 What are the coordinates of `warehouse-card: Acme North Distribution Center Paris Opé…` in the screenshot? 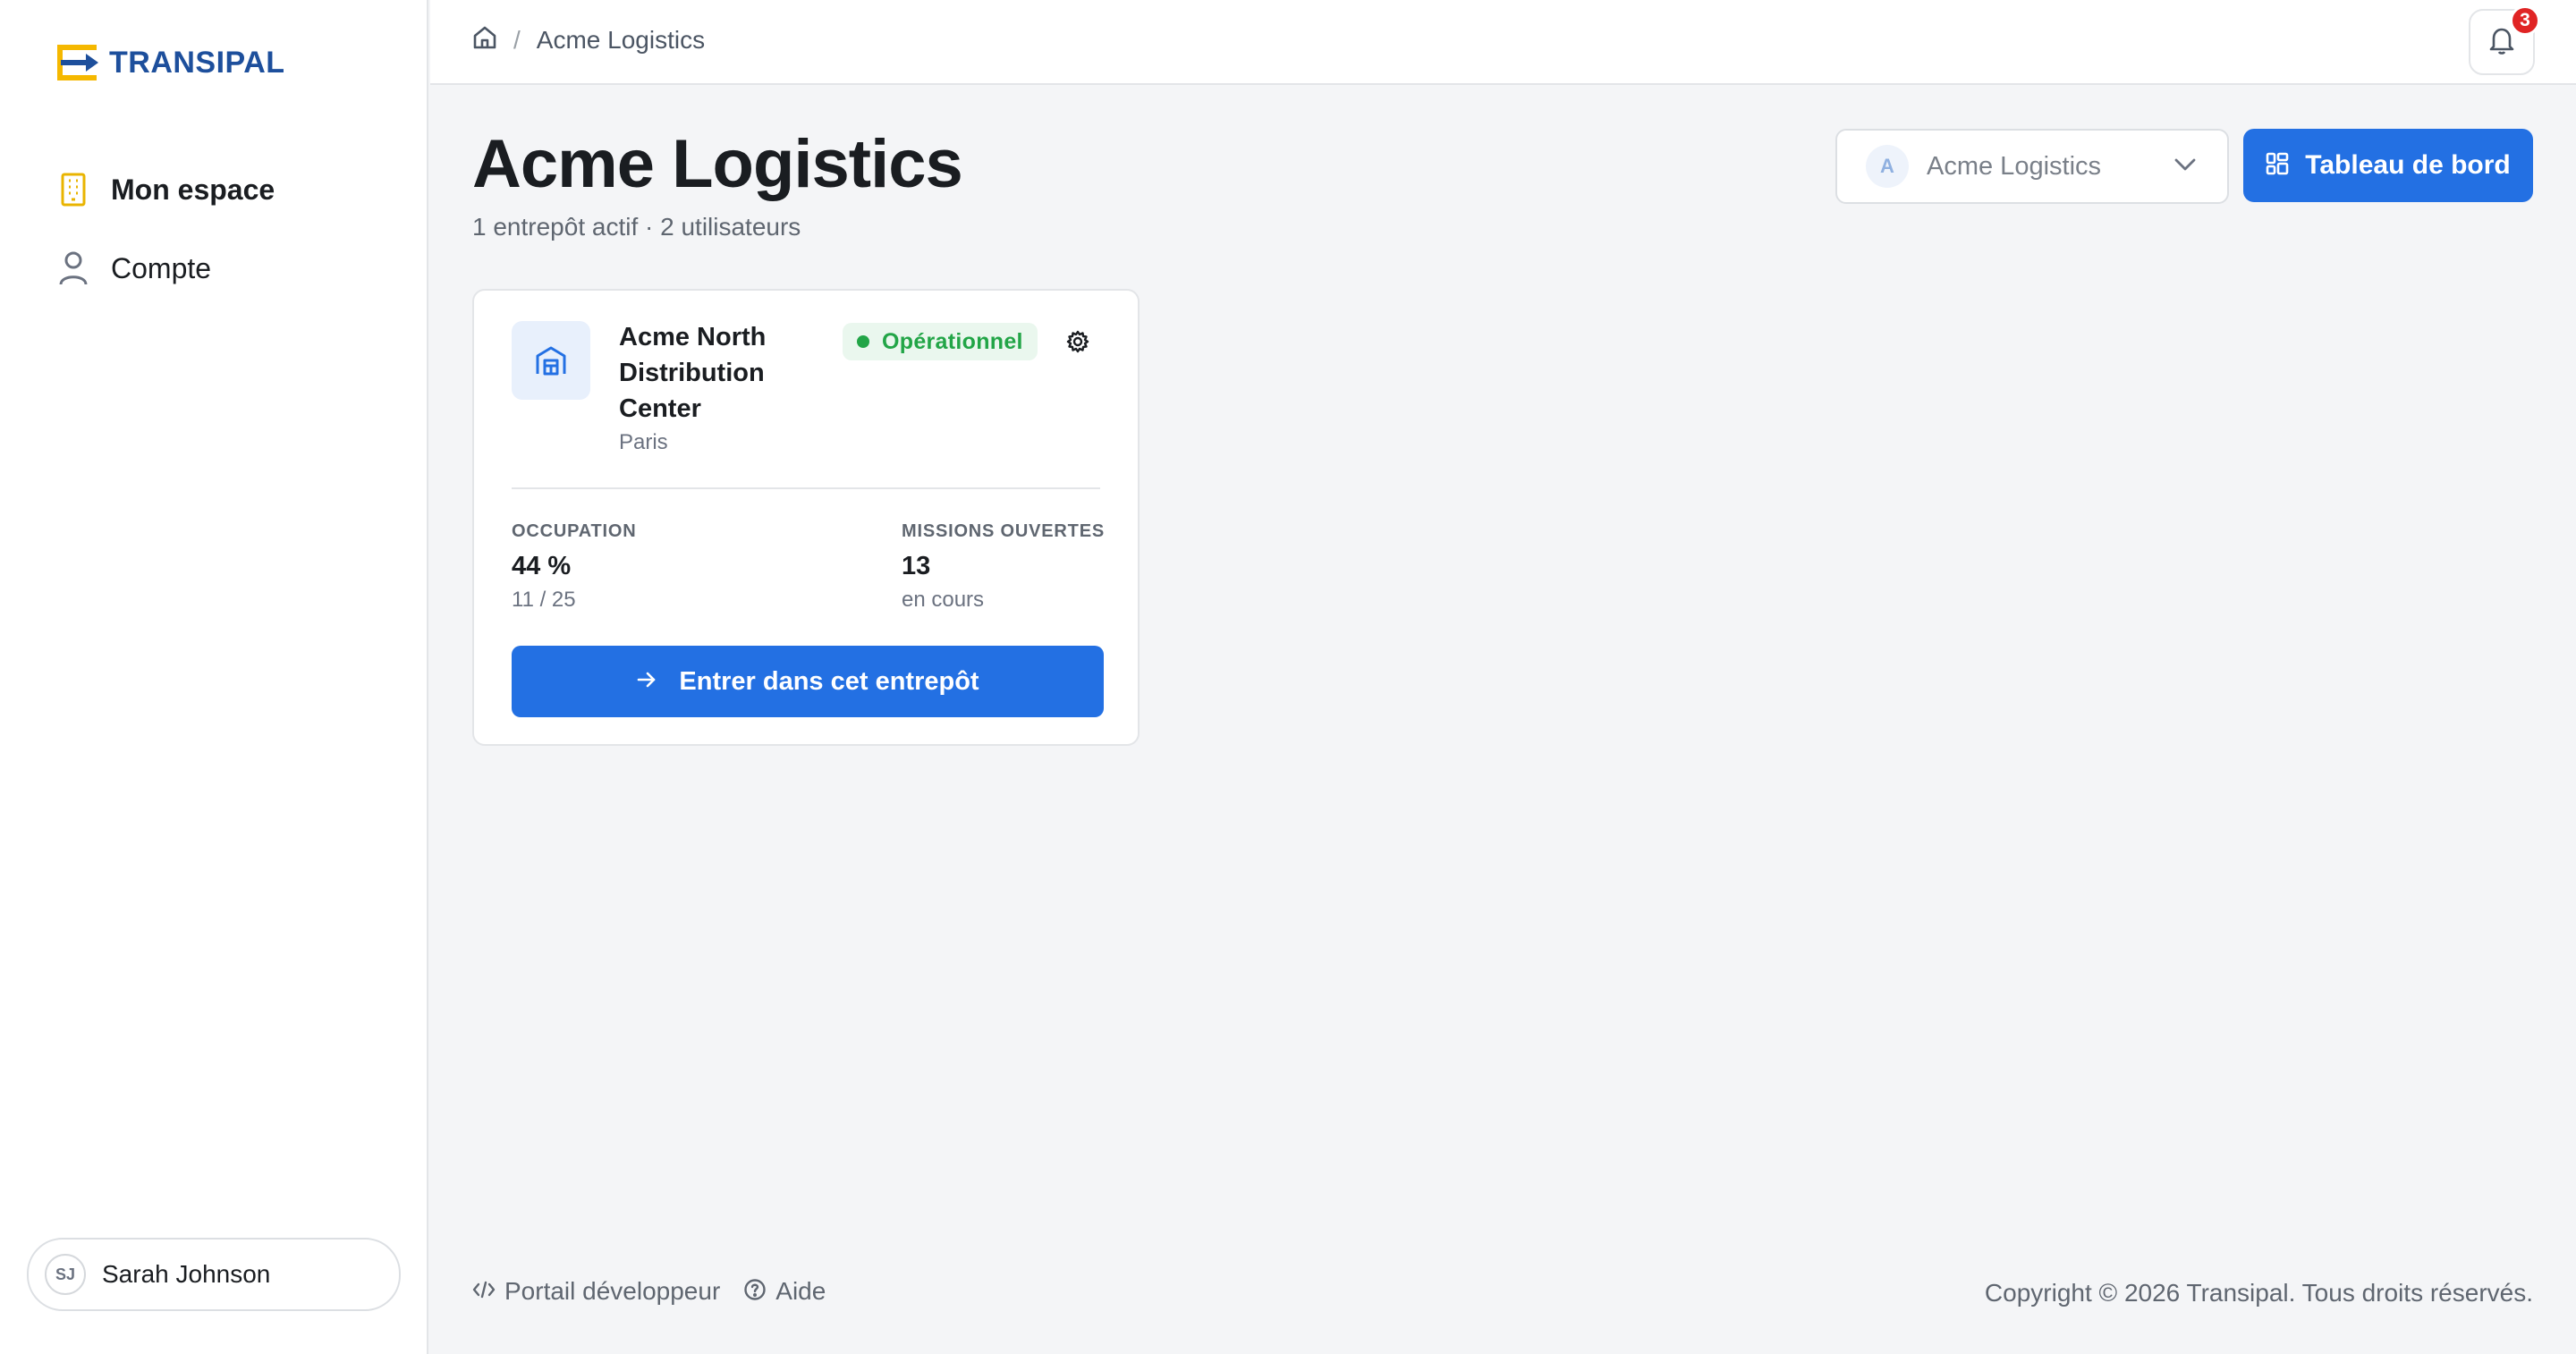 It's located at (806, 517).